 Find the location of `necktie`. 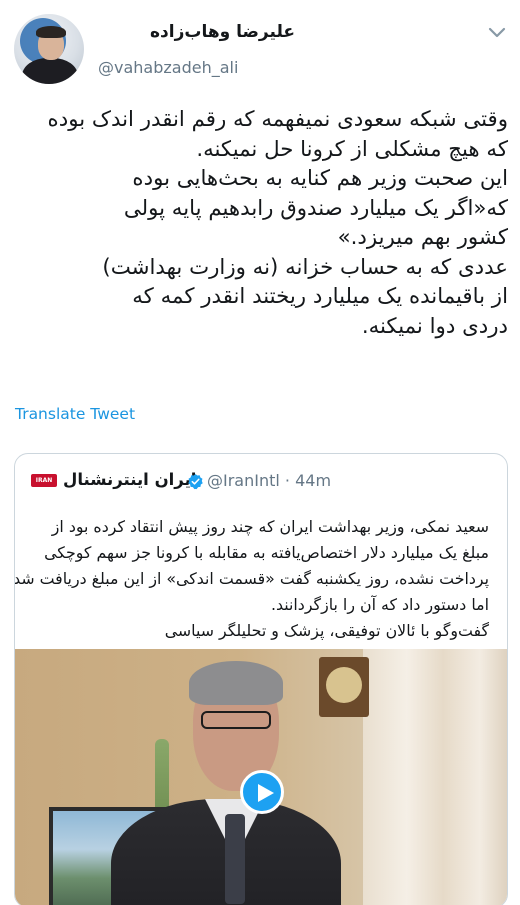

necktie is located at coordinates (235, 859).